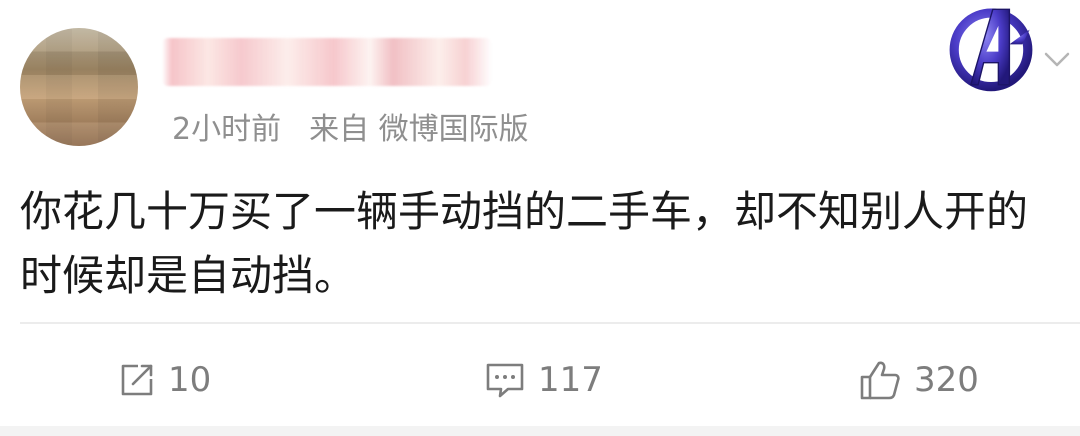 Image resolution: width=1080 pixels, height=436 pixels. What do you see at coordinates (570, 380) in the screenshot?
I see `comment-count: 117` at bounding box center [570, 380].